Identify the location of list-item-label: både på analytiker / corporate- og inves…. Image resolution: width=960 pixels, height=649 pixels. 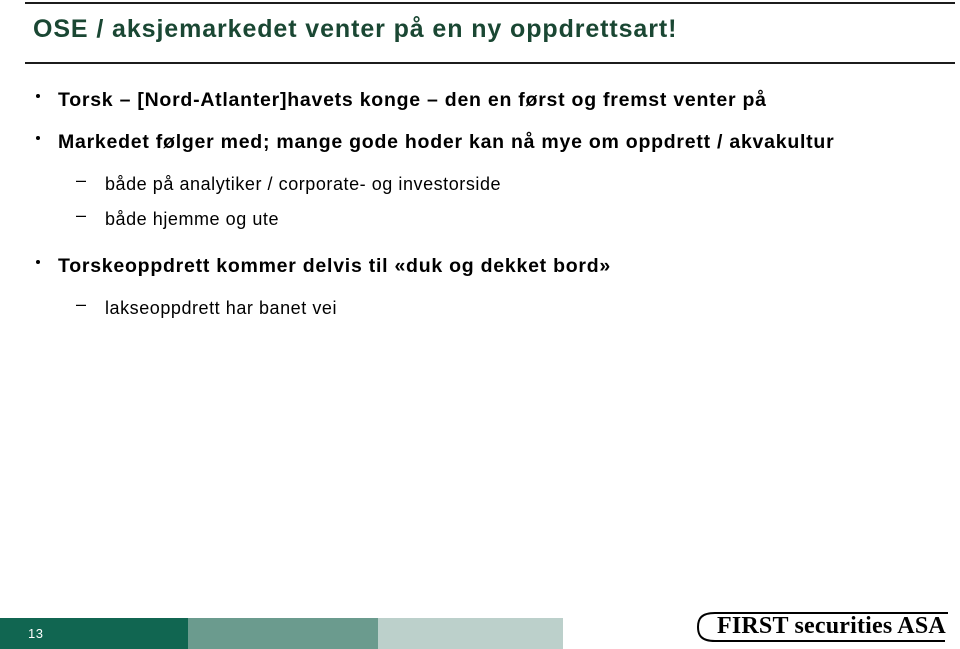
(303, 184).